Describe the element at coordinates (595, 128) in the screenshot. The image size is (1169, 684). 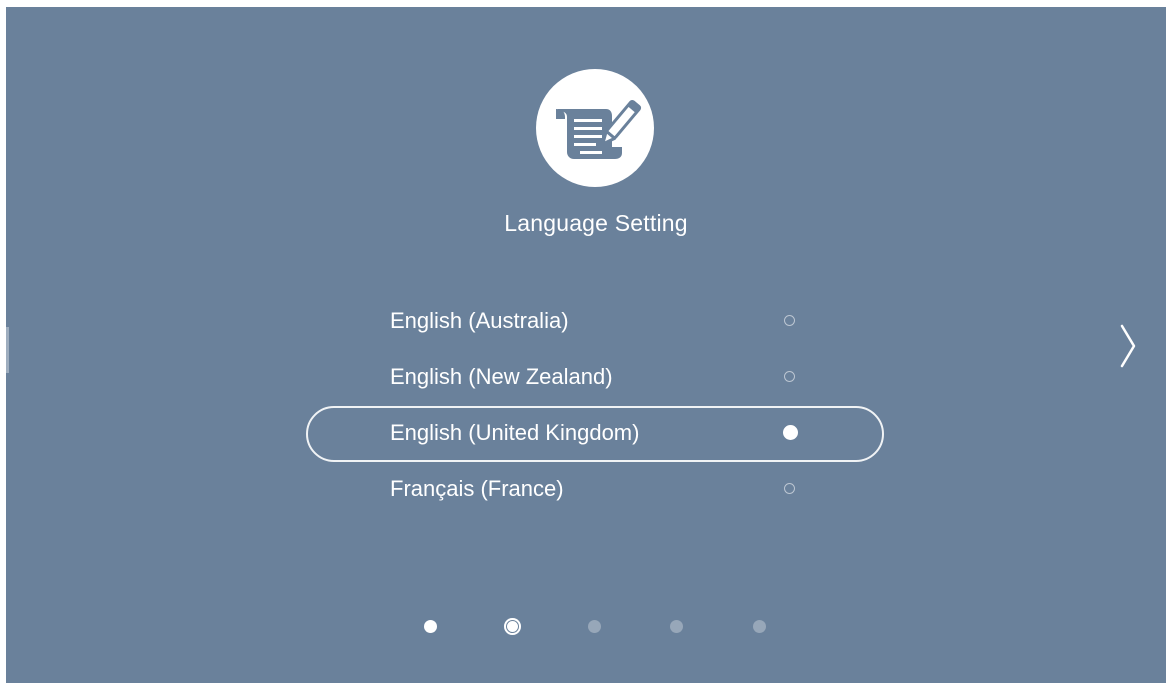
I see `document-pen-icon` at that location.